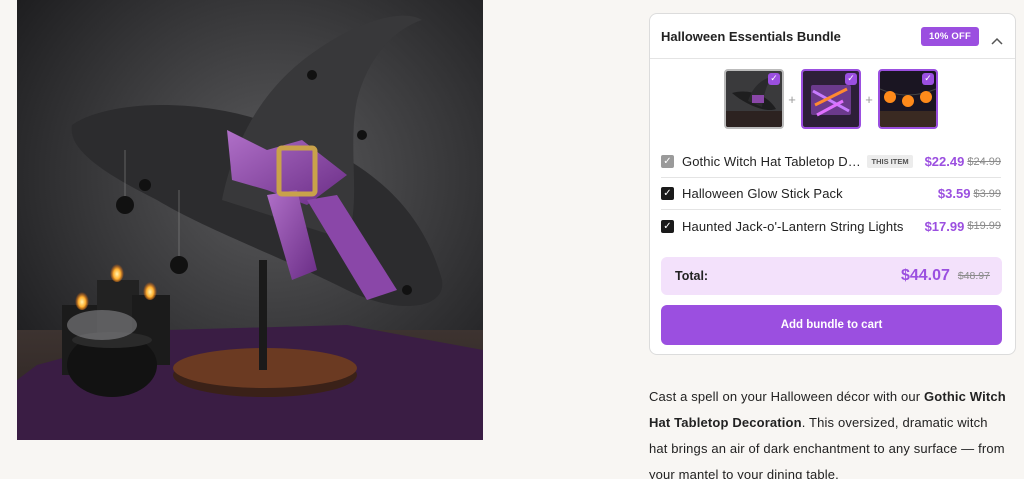 The image size is (1024, 479). I want to click on bundle-thumbnails: ✓ + ✓ + ✓, so click(832, 100).